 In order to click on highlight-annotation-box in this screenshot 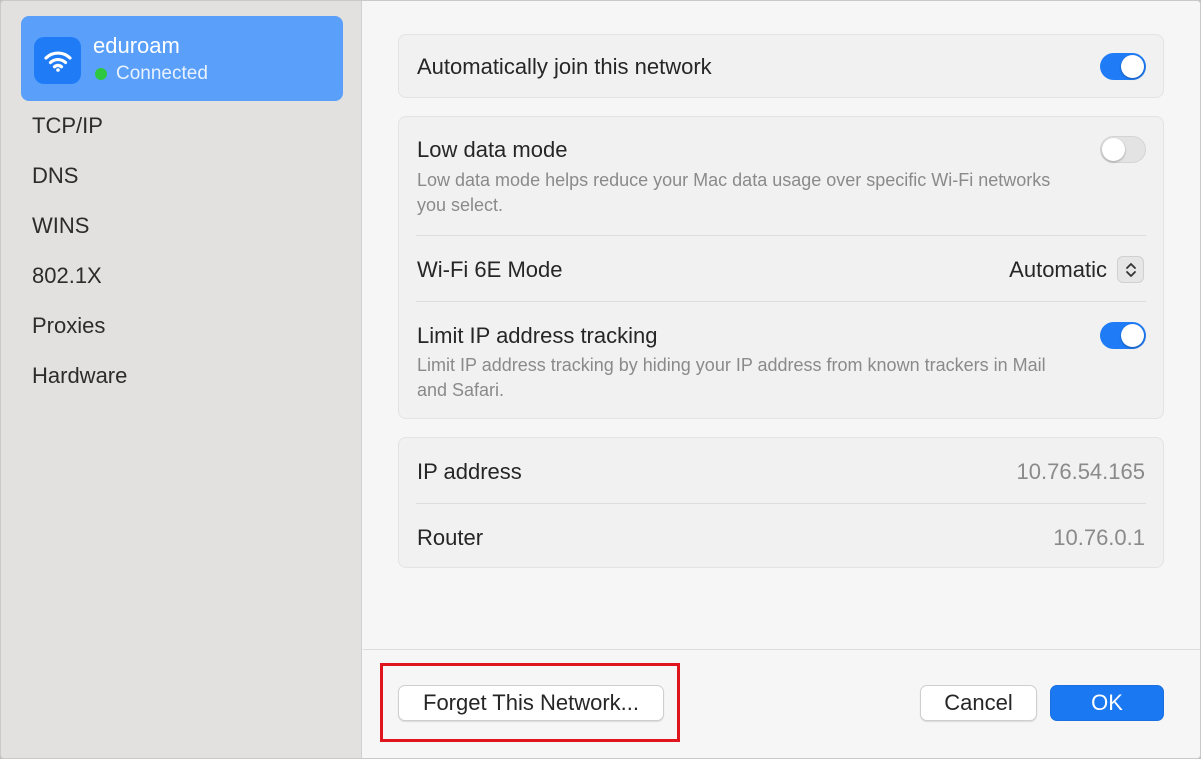, I will do `click(530, 702)`.